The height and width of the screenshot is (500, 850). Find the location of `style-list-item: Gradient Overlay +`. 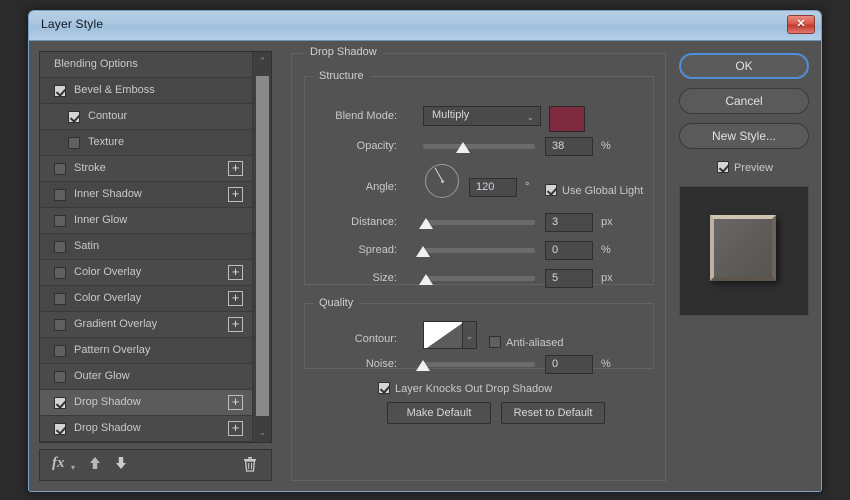

style-list-item: Gradient Overlay + is located at coordinates (146, 325).